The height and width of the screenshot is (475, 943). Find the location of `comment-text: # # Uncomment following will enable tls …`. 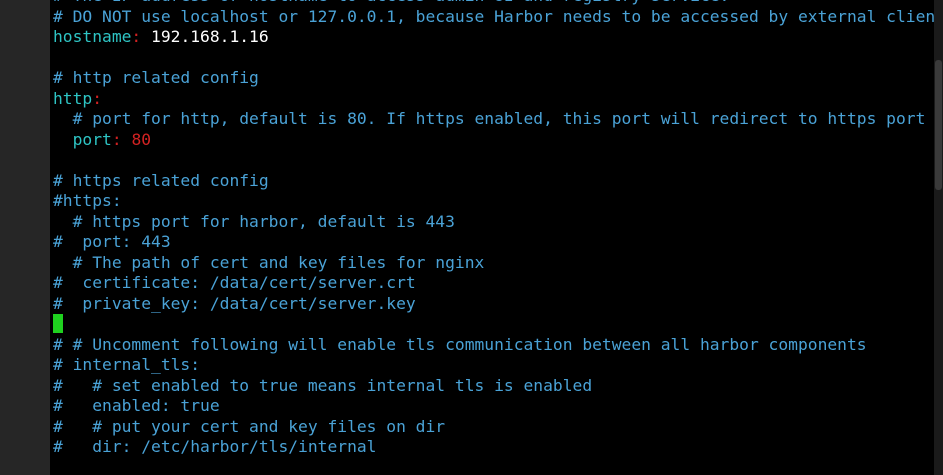

comment-text: # # Uncomment following will enable tls … is located at coordinates (460, 344).